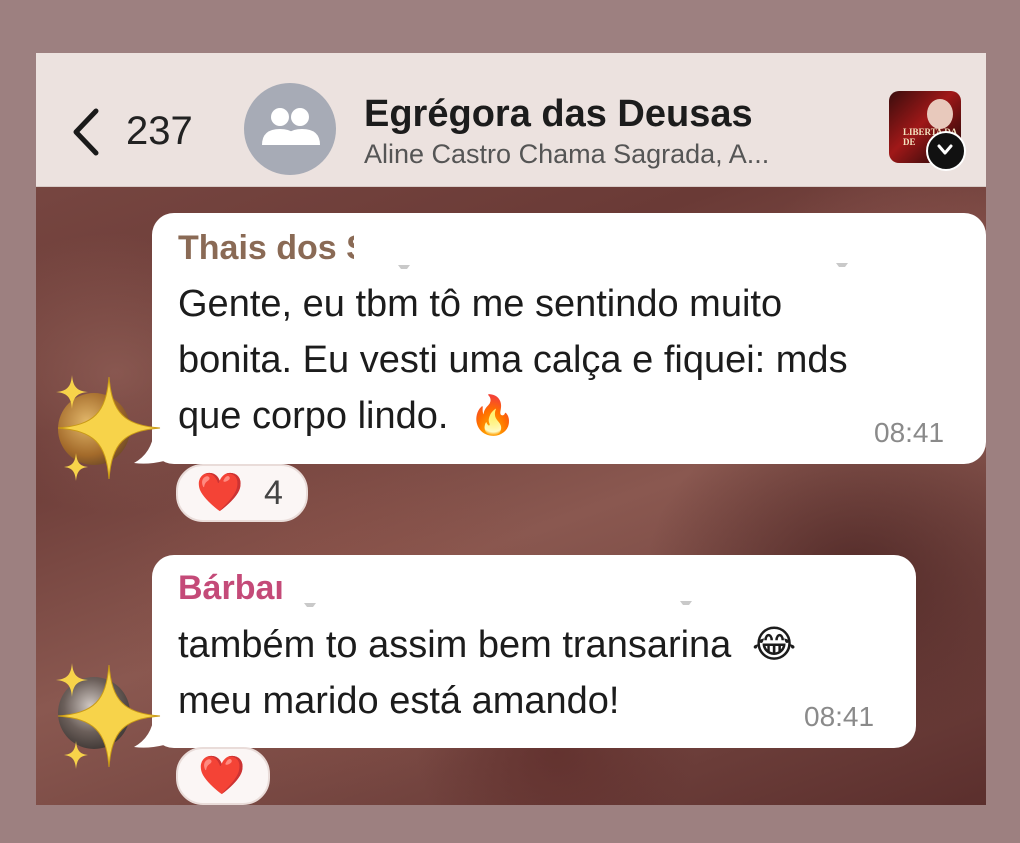  Describe the element at coordinates (940, 114) in the screenshot. I see `story-portrait` at that location.